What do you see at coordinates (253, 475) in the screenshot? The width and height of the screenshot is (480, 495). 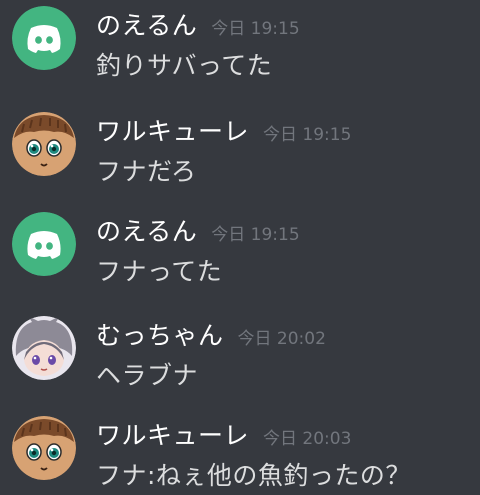 I see `message-text: フナ:ねぇ他の魚釣ったの？` at bounding box center [253, 475].